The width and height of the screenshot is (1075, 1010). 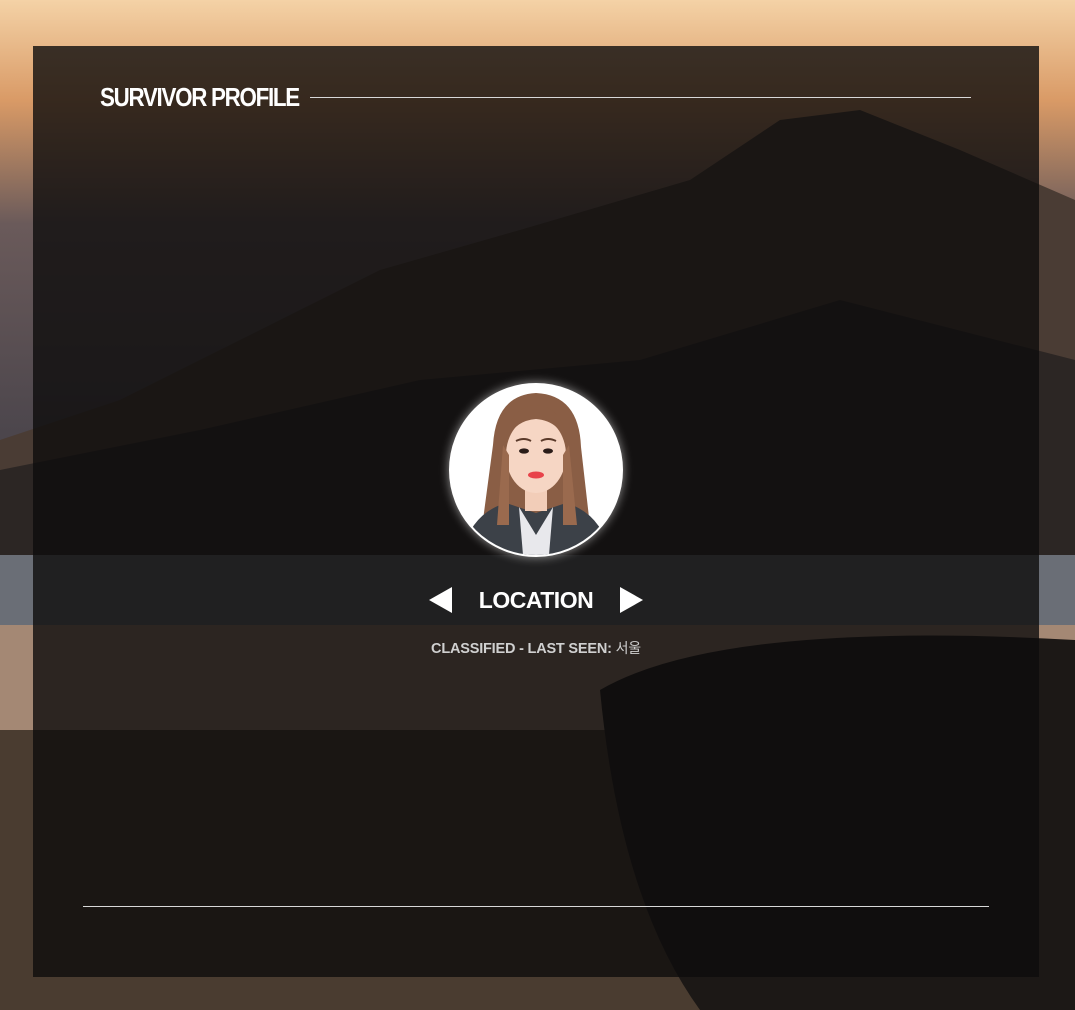 I want to click on arrow-right-icon, so click(x=632, y=600).